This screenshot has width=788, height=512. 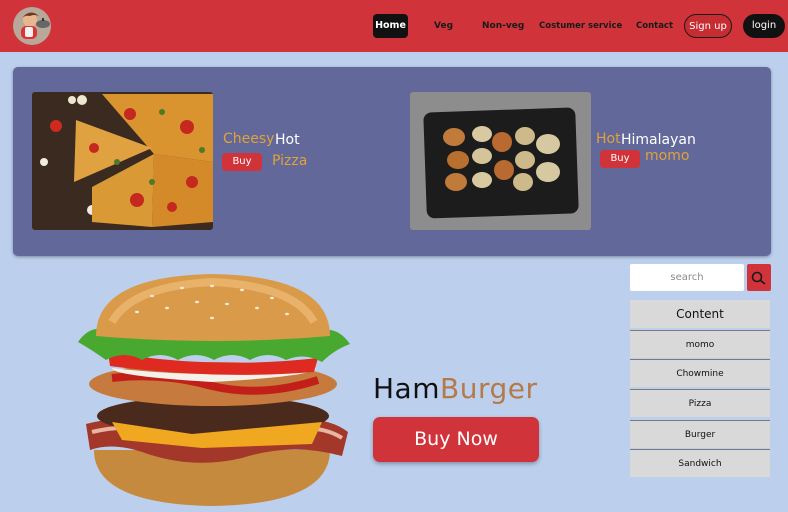 What do you see at coordinates (242, 162) in the screenshot?
I see `pizza-buy-button: Buy` at bounding box center [242, 162].